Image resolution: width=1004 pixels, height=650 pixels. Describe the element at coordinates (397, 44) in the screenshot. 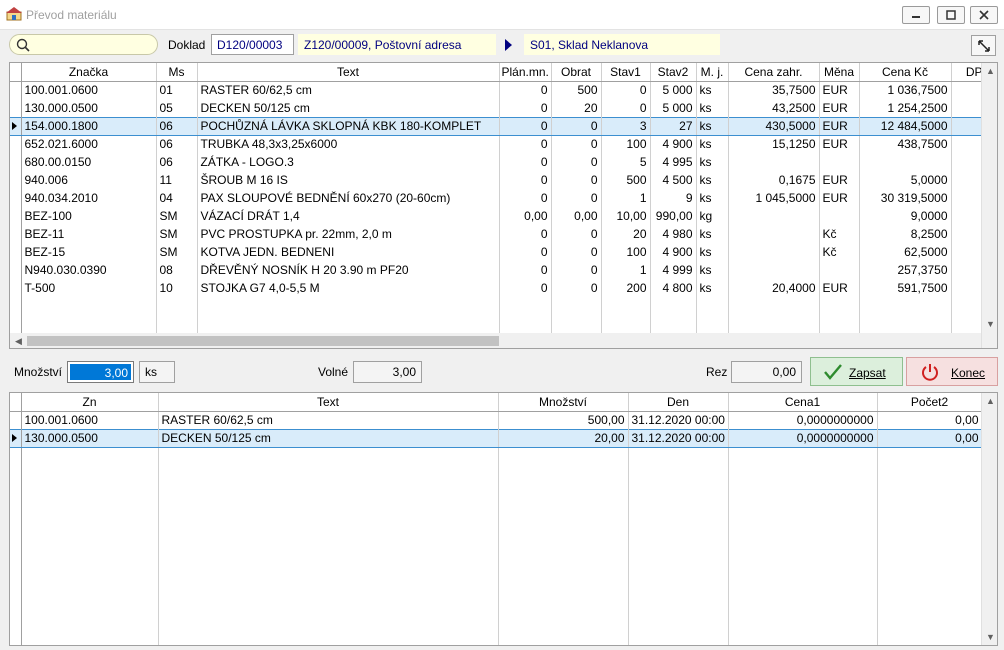

I see `zakazka-field: Z120/00009, Poštovní adresa` at that location.